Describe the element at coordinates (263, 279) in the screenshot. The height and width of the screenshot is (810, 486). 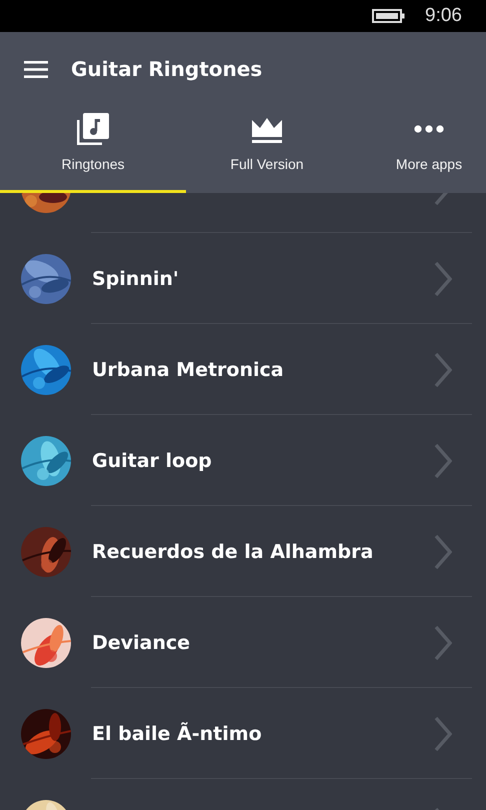
I see `ringtone-title: Spinnin'` at that location.